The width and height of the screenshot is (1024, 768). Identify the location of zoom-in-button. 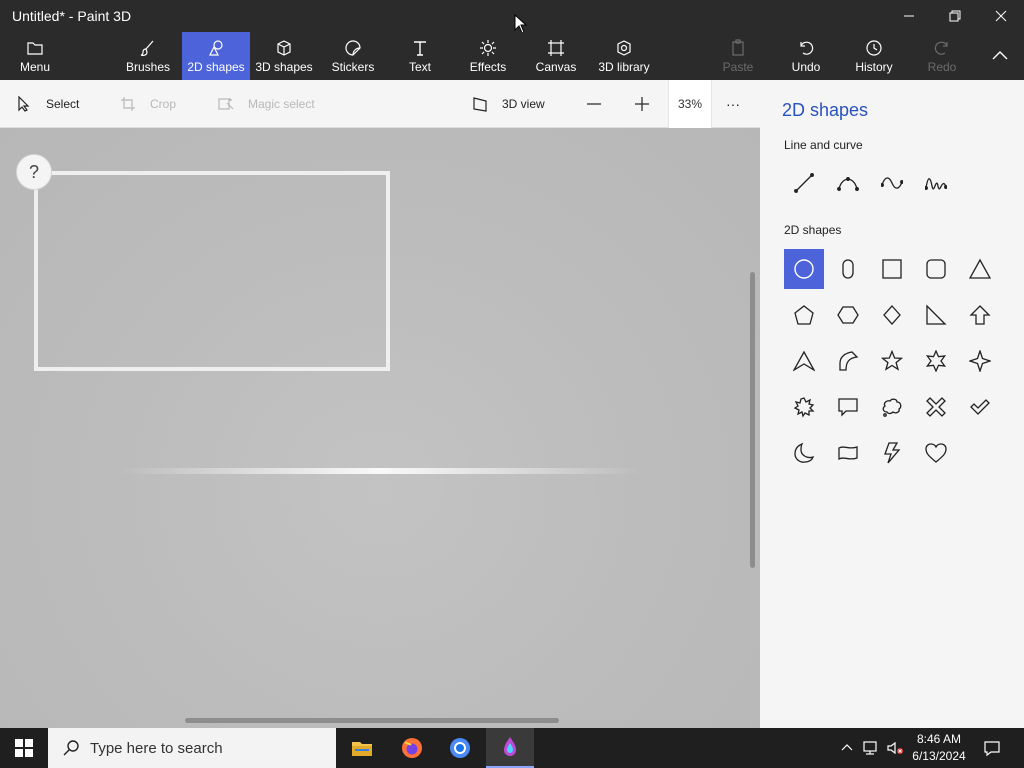
(649, 104).